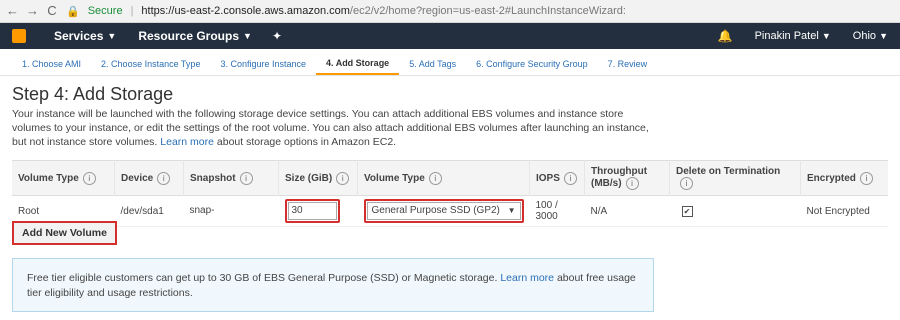  Describe the element at coordinates (79, 36) in the screenshot. I see `services-label: Services` at that location.